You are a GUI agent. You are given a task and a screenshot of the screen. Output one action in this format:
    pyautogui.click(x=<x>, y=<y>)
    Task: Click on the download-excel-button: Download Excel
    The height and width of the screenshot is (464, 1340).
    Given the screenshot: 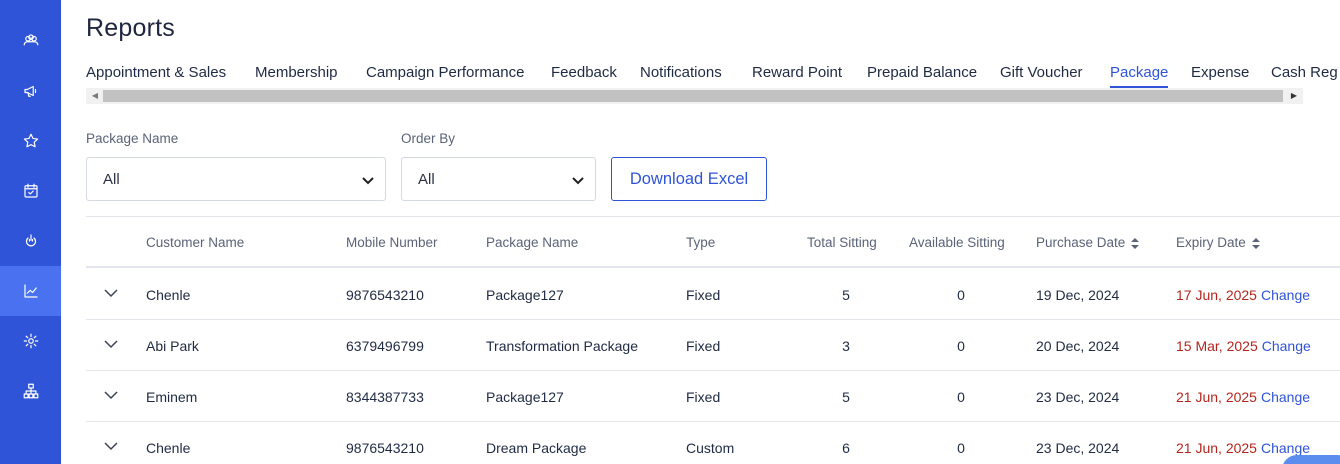 What is the action you would take?
    pyautogui.click(x=689, y=179)
    